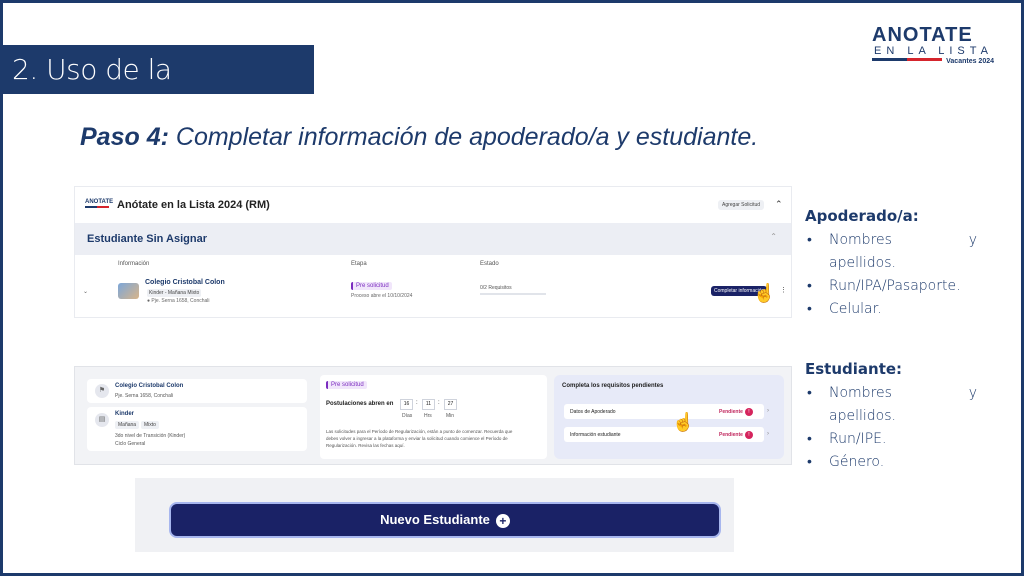  I want to click on group-title: Estudiante Sin Asignar, so click(147, 239).